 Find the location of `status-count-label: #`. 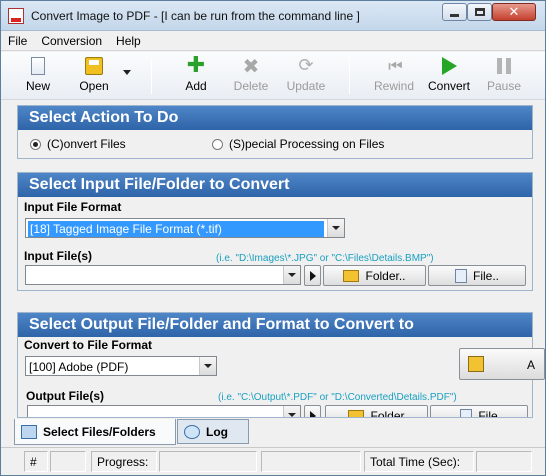

status-count-label: # is located at coordinates (33, 462).